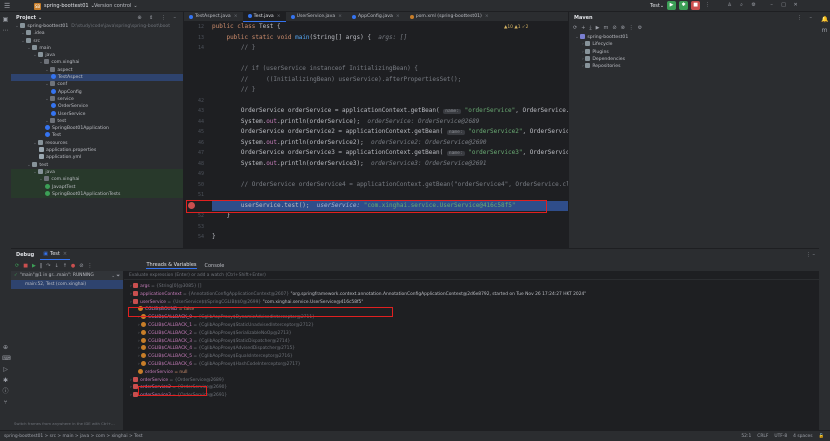 This screenshot has width=830, height=441. I want to click on stack-frame: main:52, Test (com.xinghai), so click(67, 284).